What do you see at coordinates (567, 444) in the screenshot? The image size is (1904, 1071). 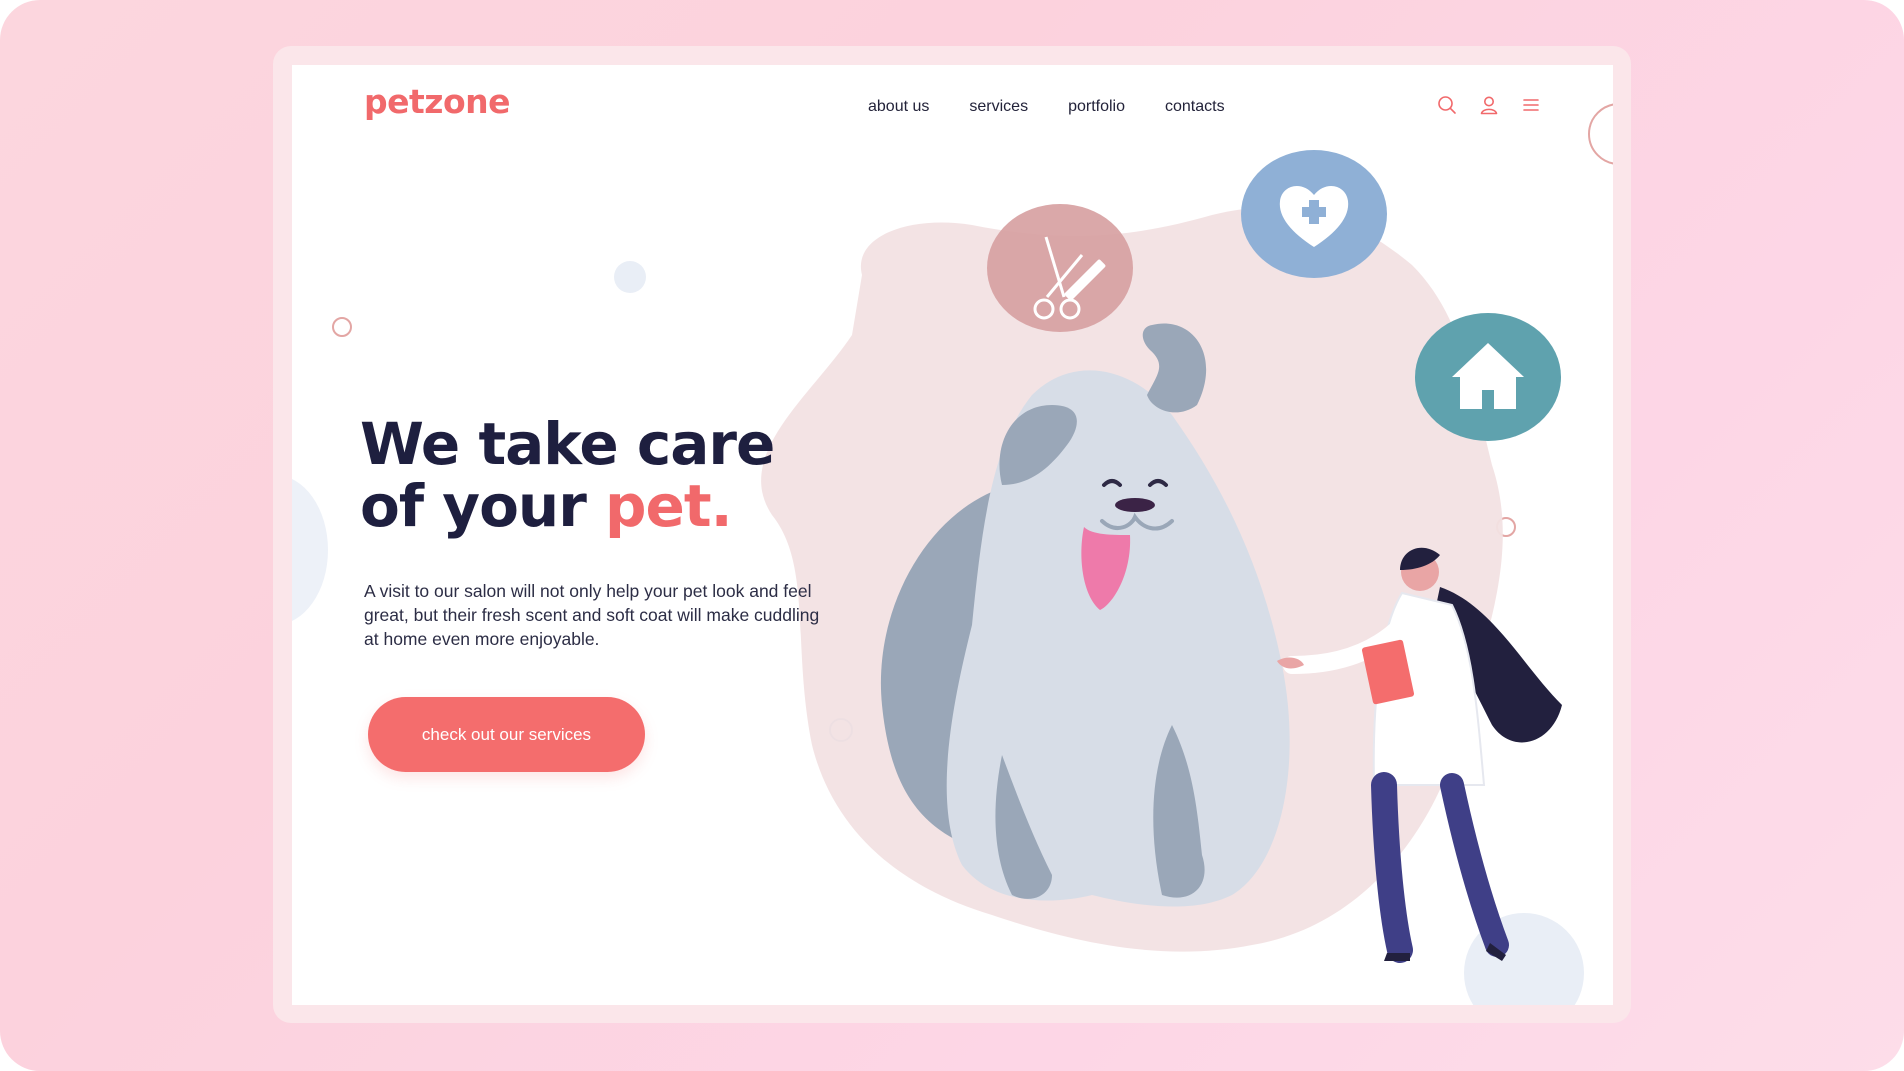 I see `hero-title-line1: We take care` at bounding box center [567, 444].